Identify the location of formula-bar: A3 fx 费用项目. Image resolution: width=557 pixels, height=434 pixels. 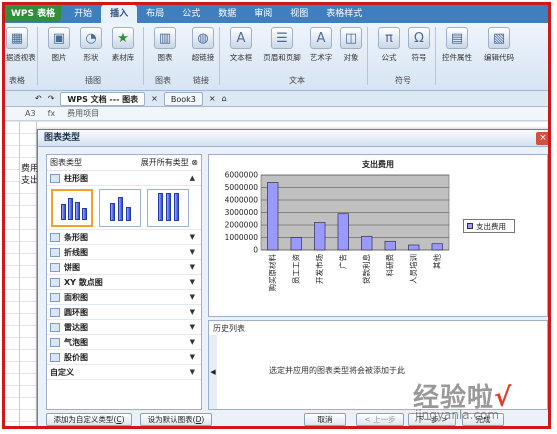
(276, 114).